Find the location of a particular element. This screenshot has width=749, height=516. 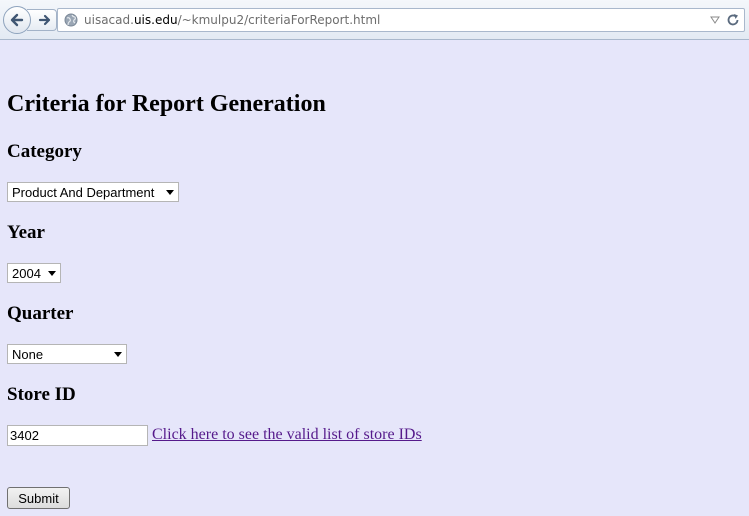

url-path: /~kmulpu2/criteriaForReport.html is located at coordinates (279, 20).